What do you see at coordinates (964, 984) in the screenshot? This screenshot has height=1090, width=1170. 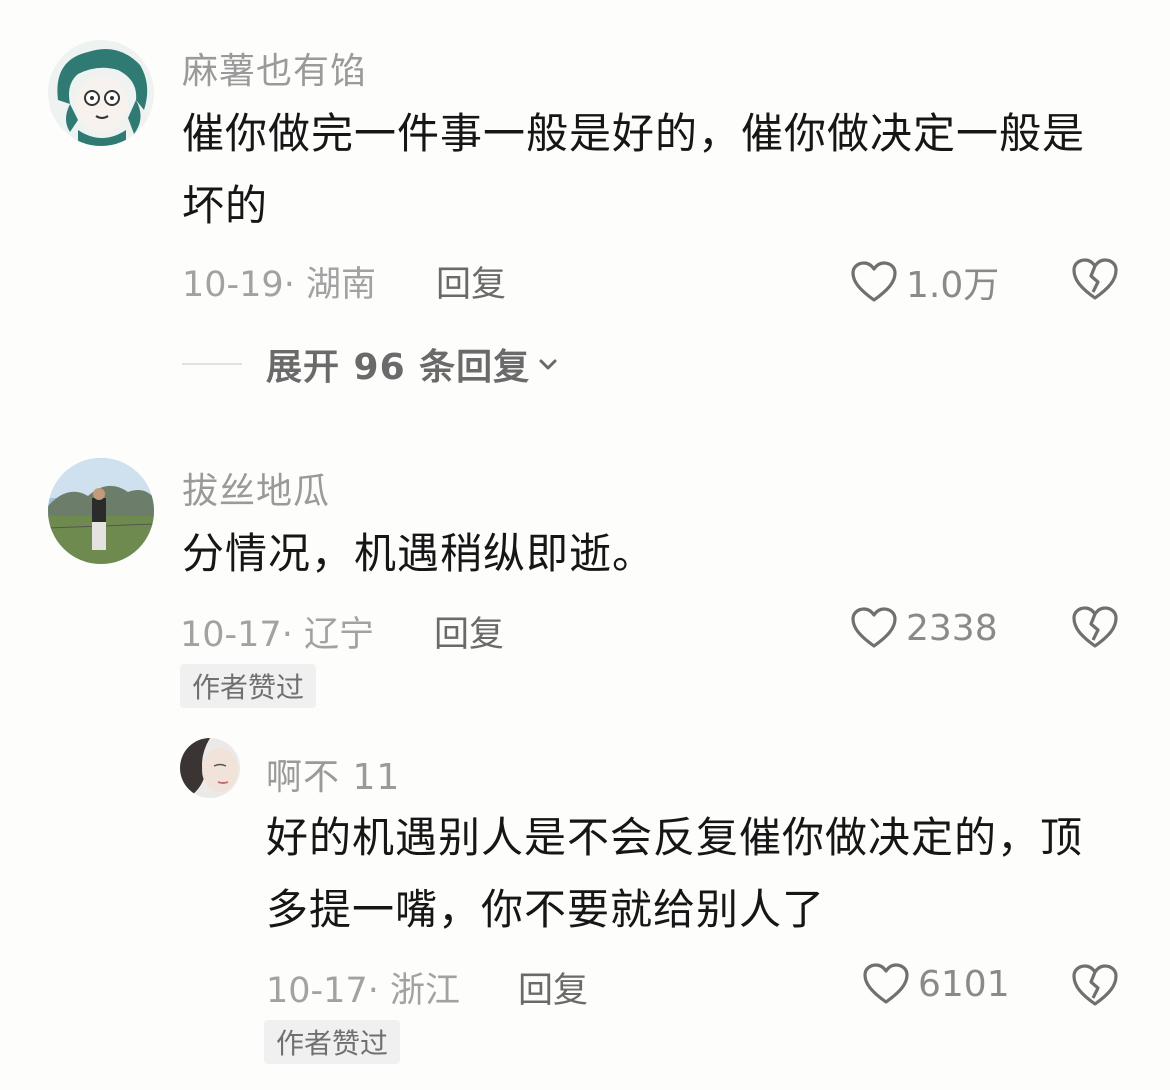 I see `like-count: 6101` at bounding box center [964, 984].